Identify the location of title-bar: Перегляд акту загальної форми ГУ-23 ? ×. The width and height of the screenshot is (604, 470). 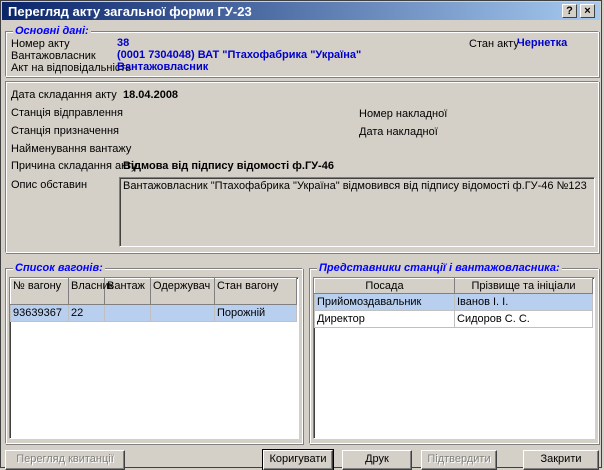
(301, 11).